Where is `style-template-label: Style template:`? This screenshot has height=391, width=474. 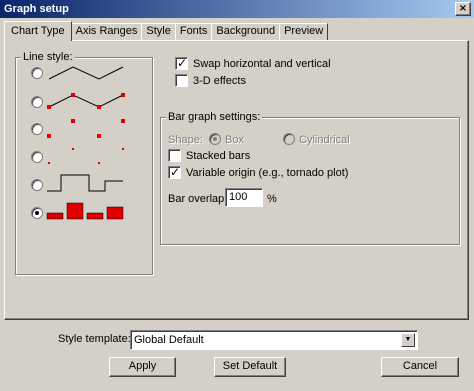
style-template-label: Style template: is located at coordinates (94, 339).